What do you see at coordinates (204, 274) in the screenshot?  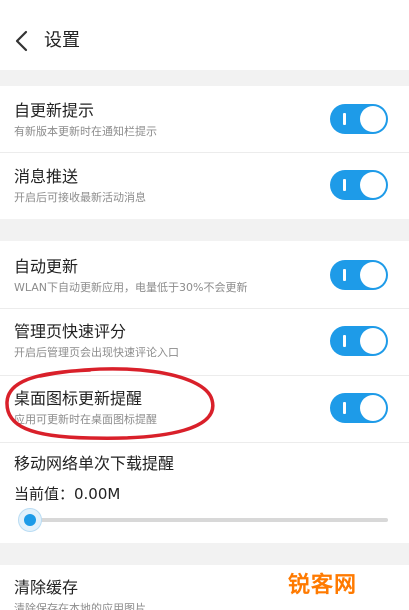 I see `setting-row-auto-update: 自动更新 WLAN下自动更新应用，电量低于30%不会更新` at bounding box center [204, 274].